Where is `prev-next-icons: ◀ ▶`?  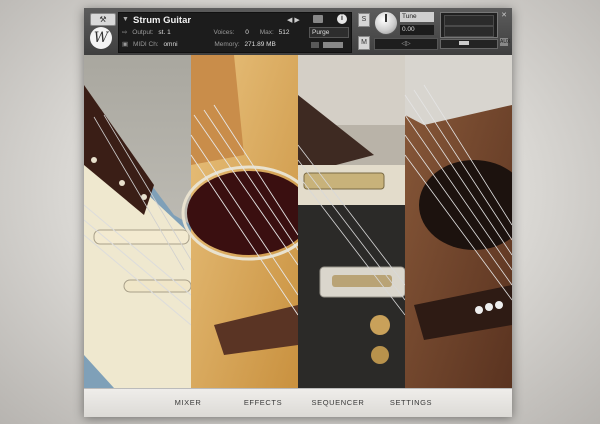 prev-next-icons: ◀ ▶ is located at coordinates (293, 20).